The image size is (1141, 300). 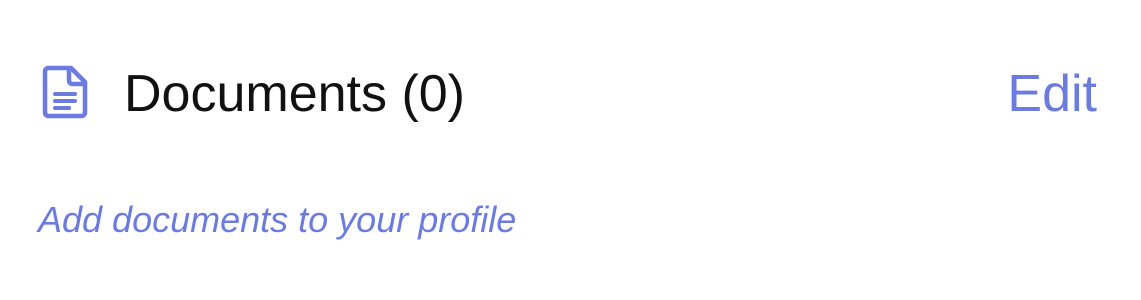 I want to click on edit-button: Edit, so click(x=1052, y=94).